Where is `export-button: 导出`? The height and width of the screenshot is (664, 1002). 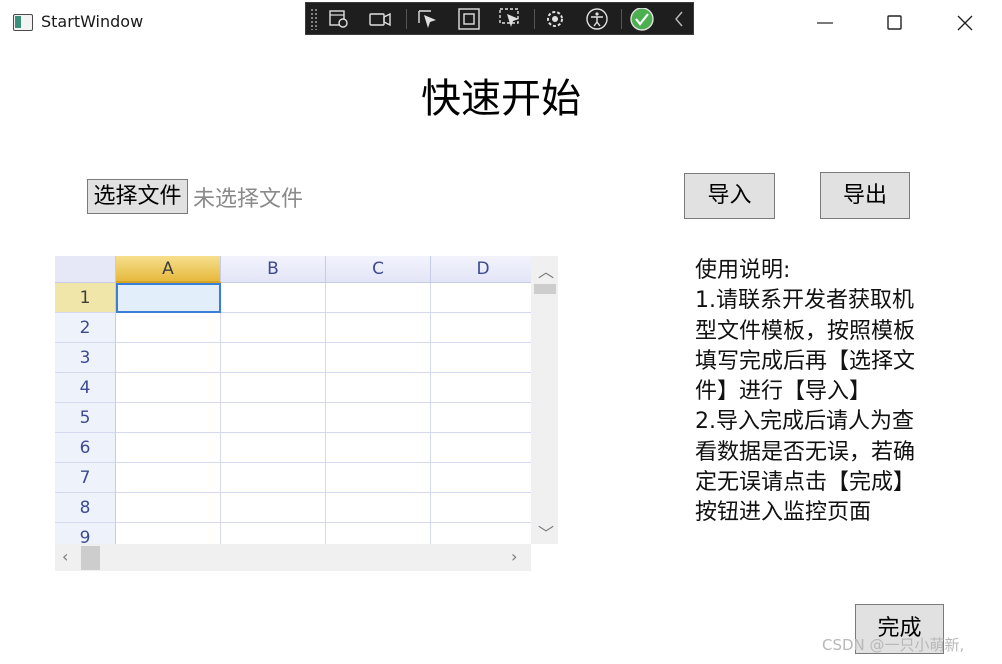 export-button: 导出 is located at coordinates (865, 195).